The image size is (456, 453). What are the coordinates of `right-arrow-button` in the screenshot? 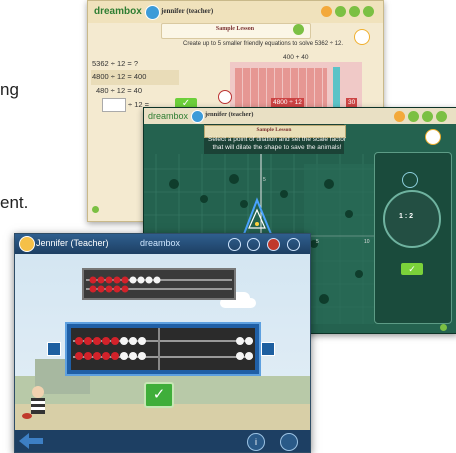 It's located at (268, 349).